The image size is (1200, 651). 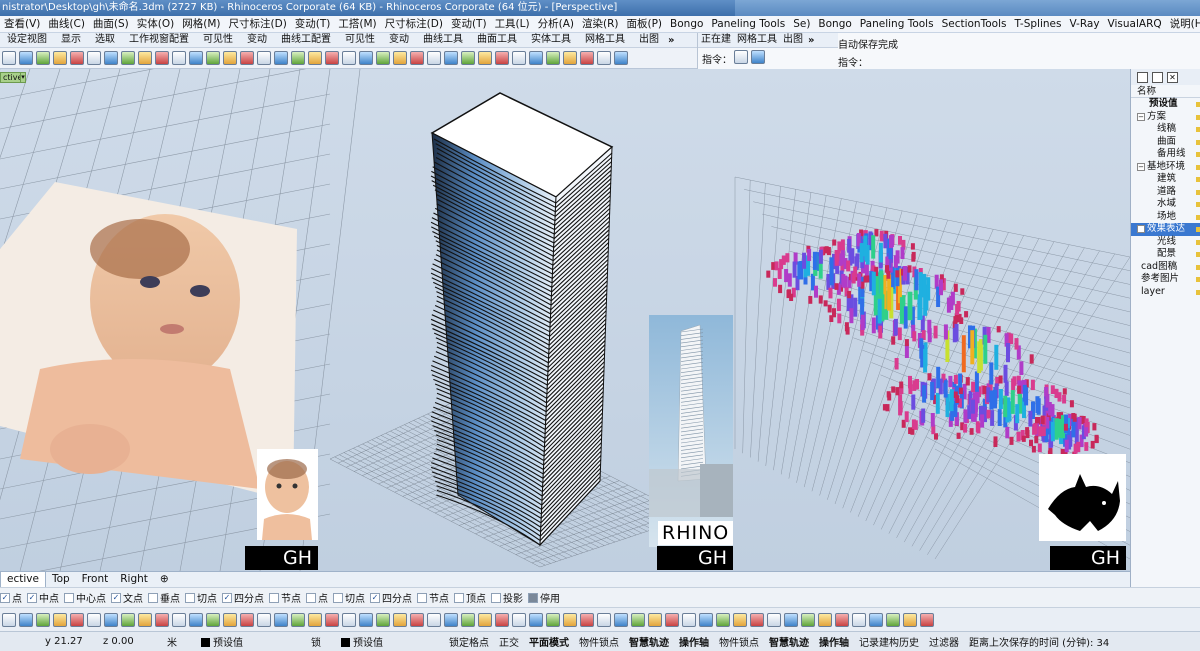 What do you see at coordinates (201, 24) in the screenshot?
I see `menu-item: 网格(M)` at bounding box center [201, 24].